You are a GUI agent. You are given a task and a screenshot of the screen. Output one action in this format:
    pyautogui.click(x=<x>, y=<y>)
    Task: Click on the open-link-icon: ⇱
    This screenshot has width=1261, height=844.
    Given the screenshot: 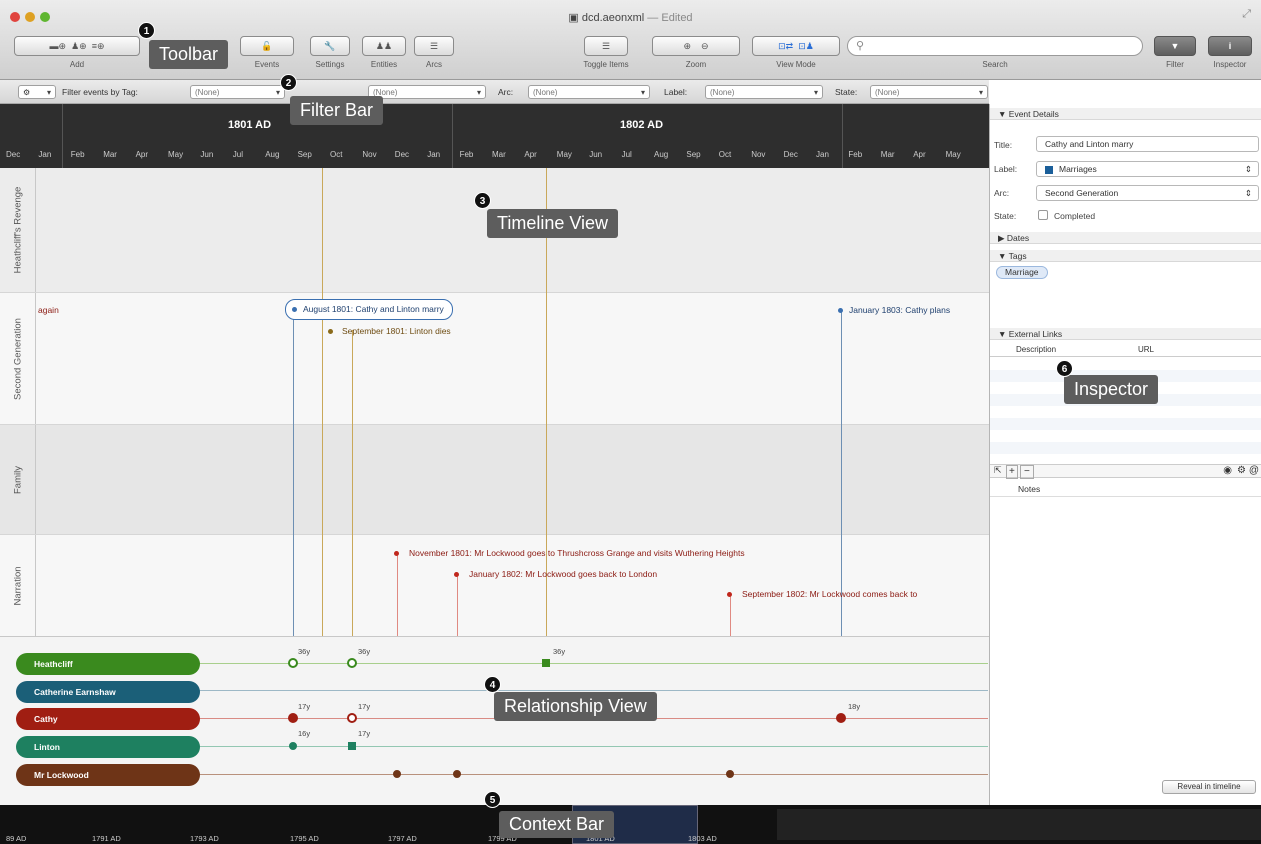 What is the action you would take?
    pyautogui.click(x=998, y=470)
    